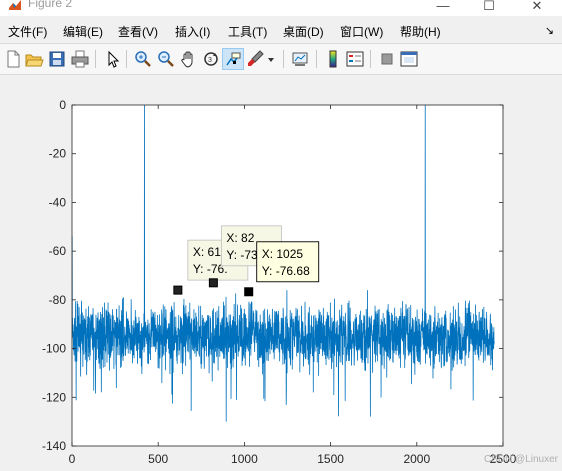 This screenshot has width=562, height=471. Describe the element at coordinates (355, 59) in the screenshot. I see `insert-legend-icon` at that location.